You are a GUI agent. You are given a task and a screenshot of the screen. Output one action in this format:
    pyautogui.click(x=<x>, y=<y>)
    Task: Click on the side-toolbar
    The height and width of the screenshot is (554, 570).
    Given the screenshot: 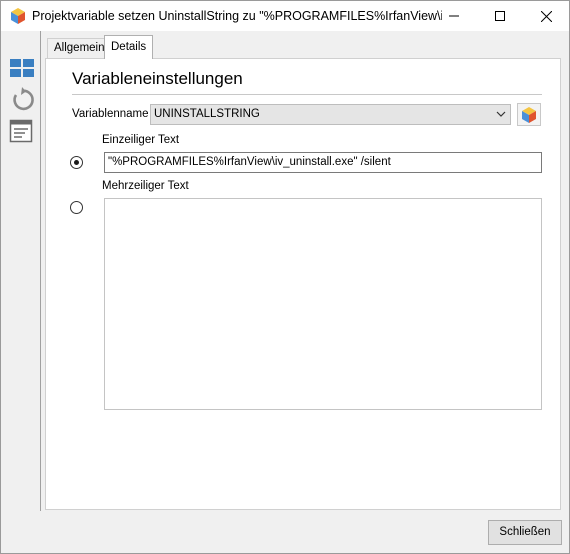 What is the action you would take?
    pyautogui.click(x=21, y=271)
    